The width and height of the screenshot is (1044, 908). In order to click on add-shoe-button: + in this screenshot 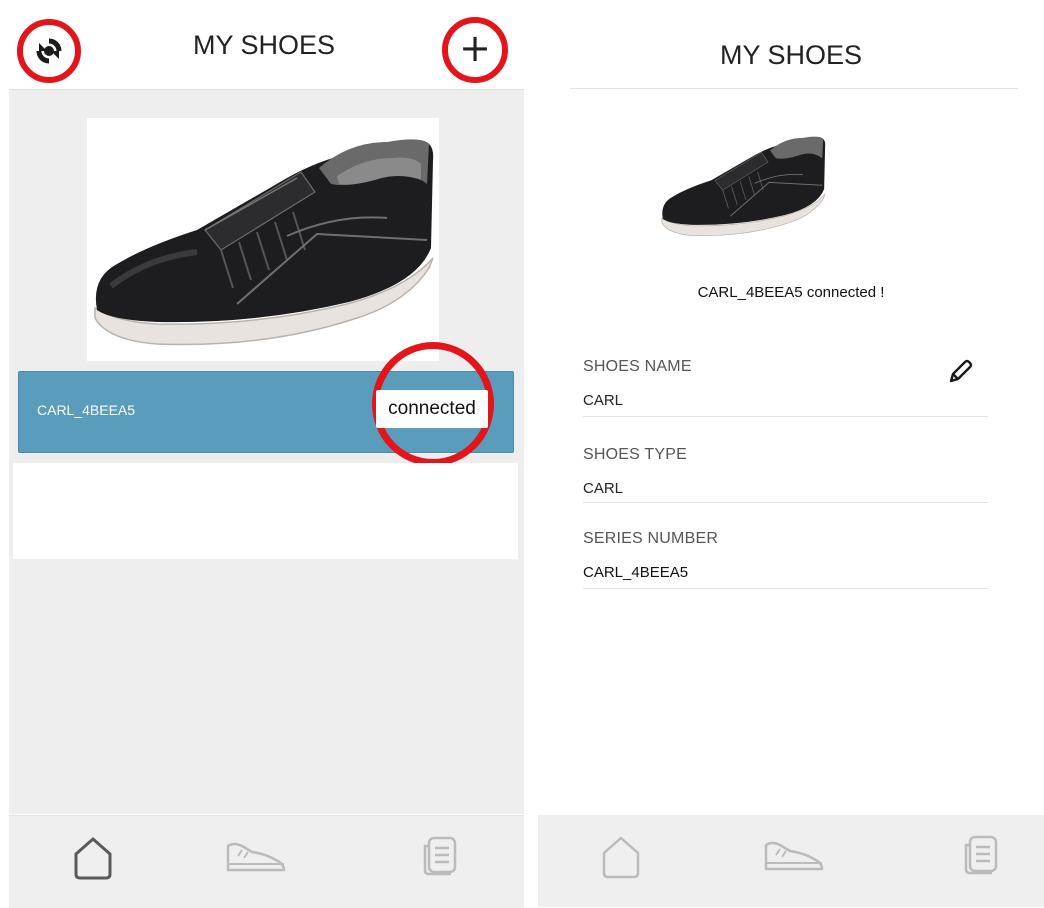, I will do `click(475, 50)`.